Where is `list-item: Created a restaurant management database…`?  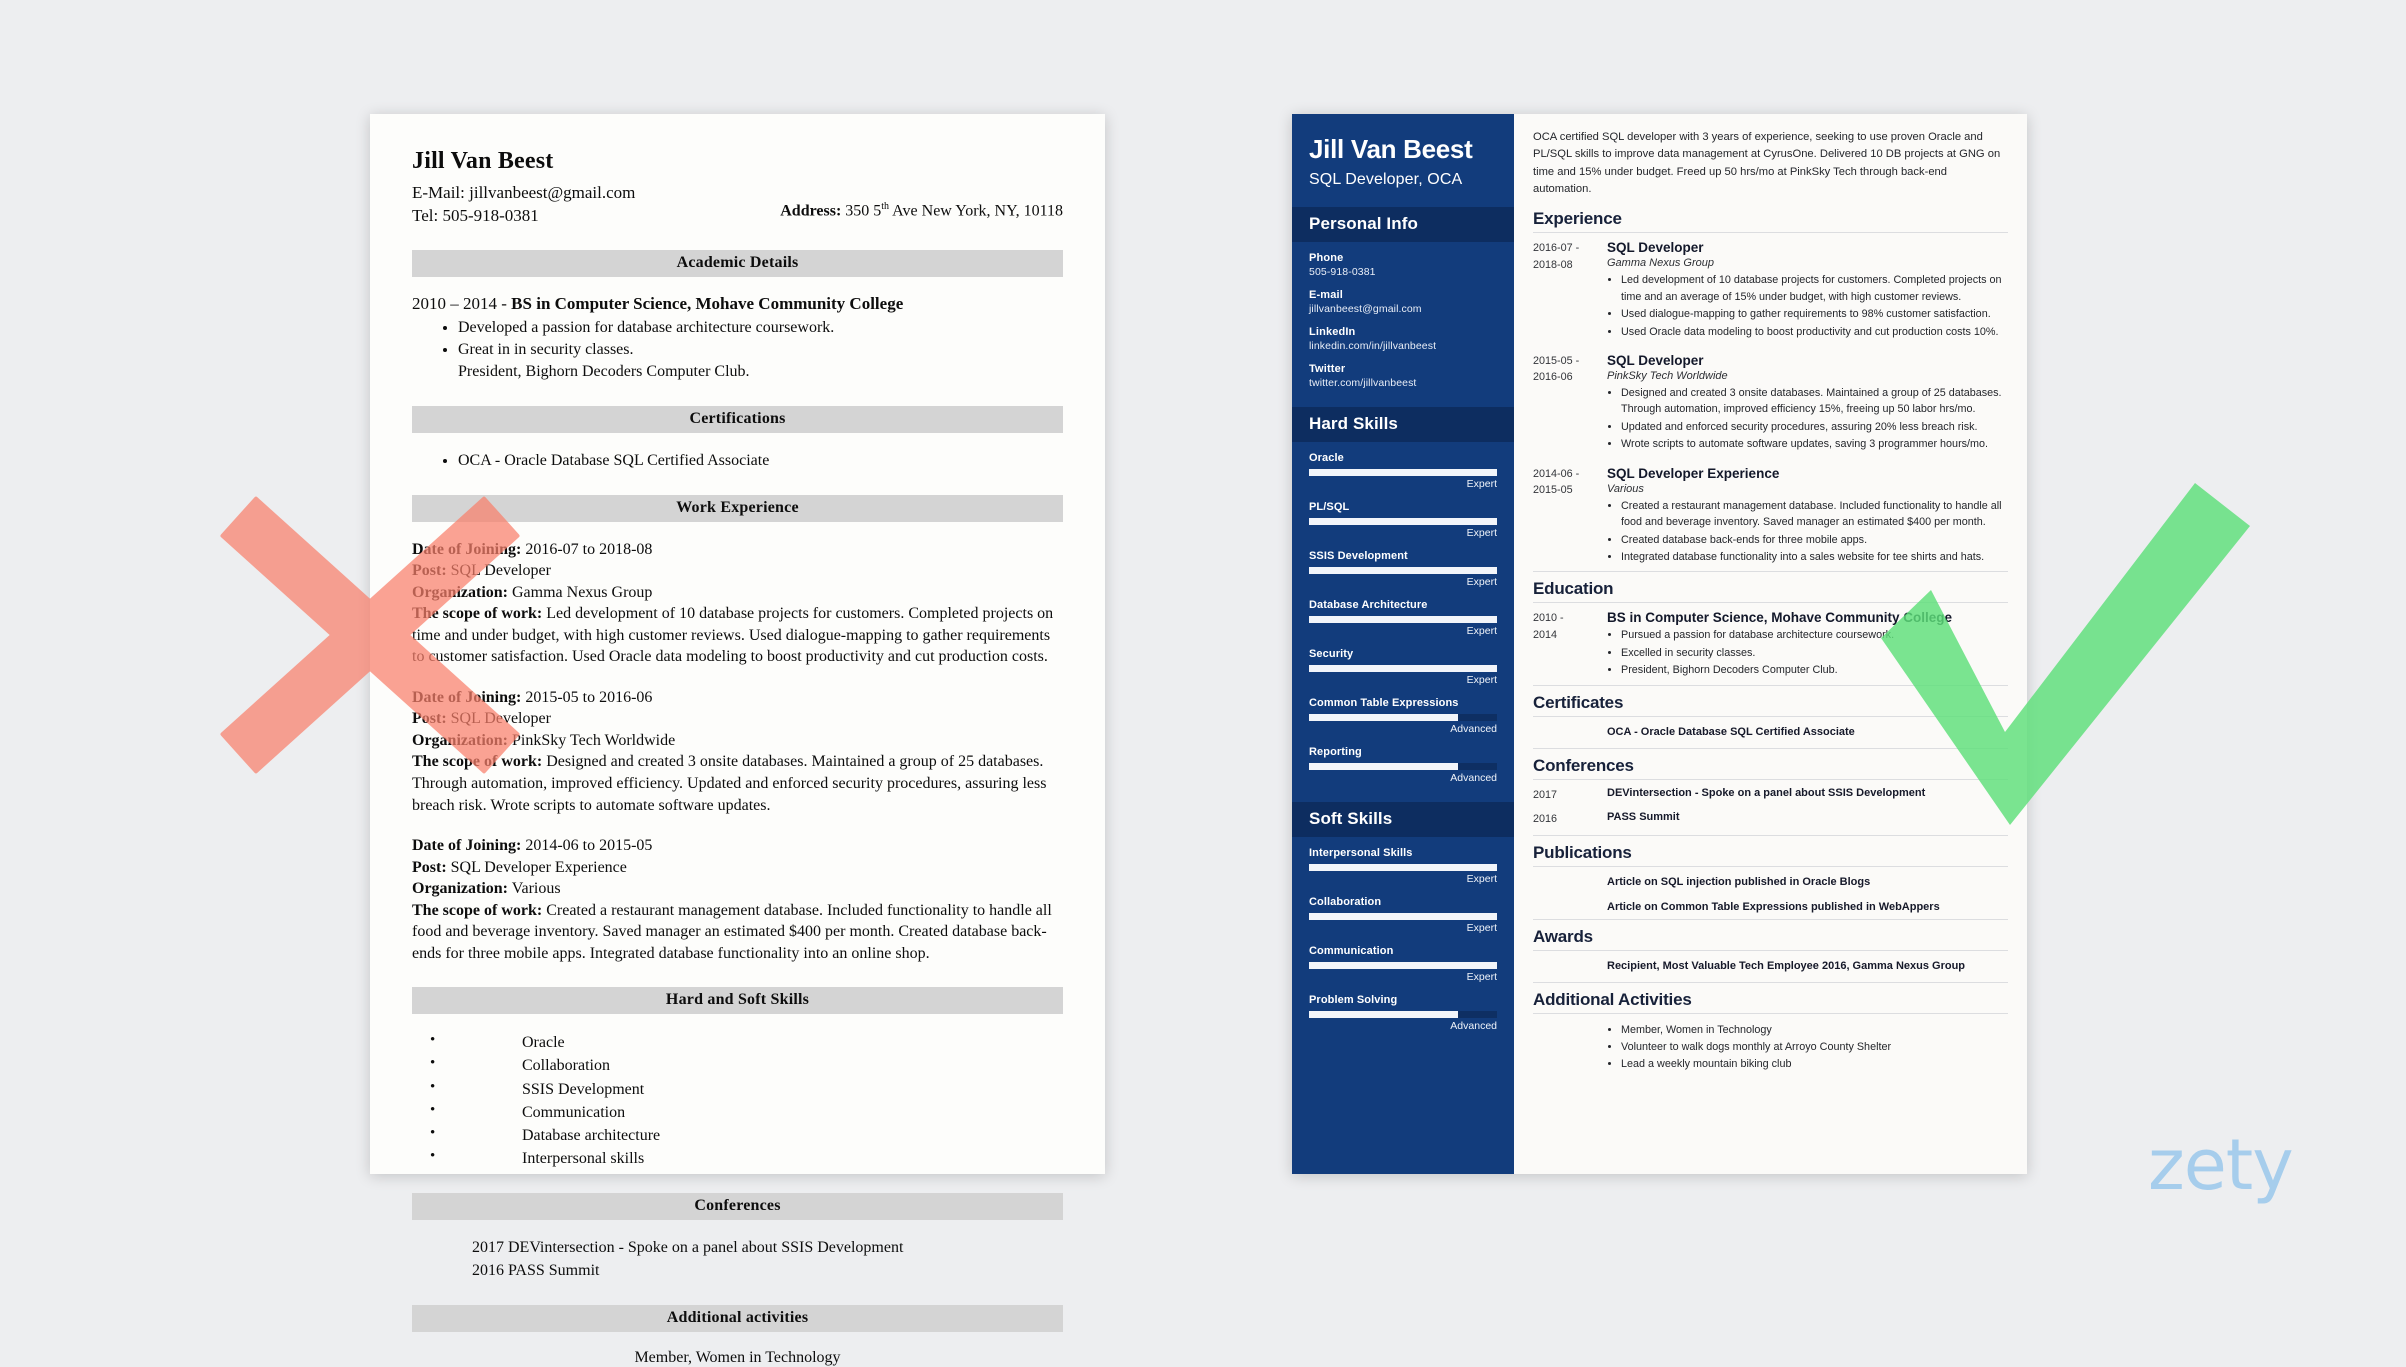
list-item: Created a restaurant management database… is located at coordinates (1814, 514).